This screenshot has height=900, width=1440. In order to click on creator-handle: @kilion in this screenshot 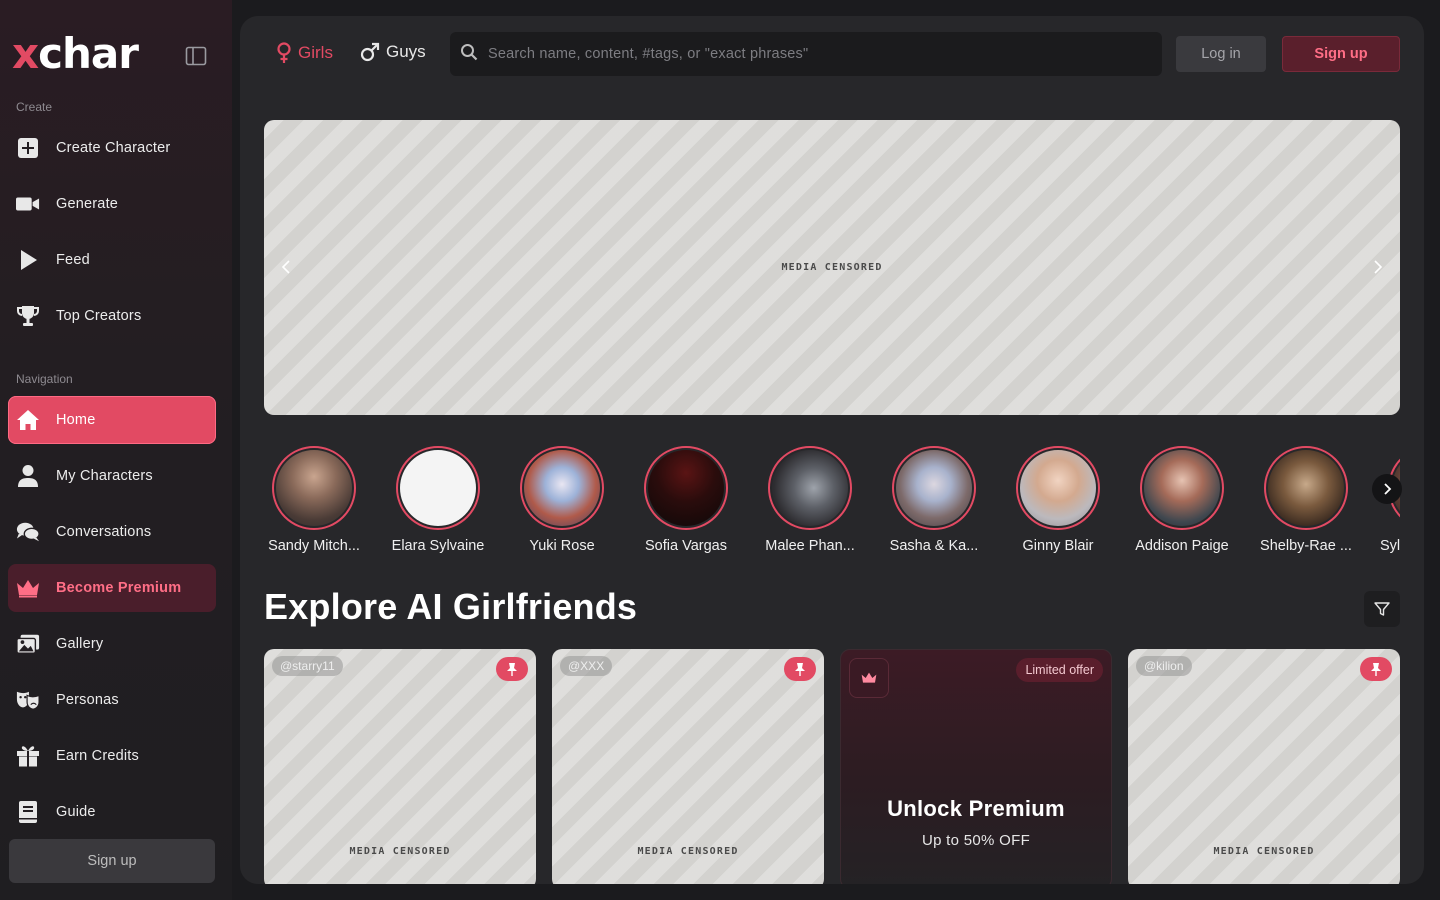, I will do `click(1164, 666)`.